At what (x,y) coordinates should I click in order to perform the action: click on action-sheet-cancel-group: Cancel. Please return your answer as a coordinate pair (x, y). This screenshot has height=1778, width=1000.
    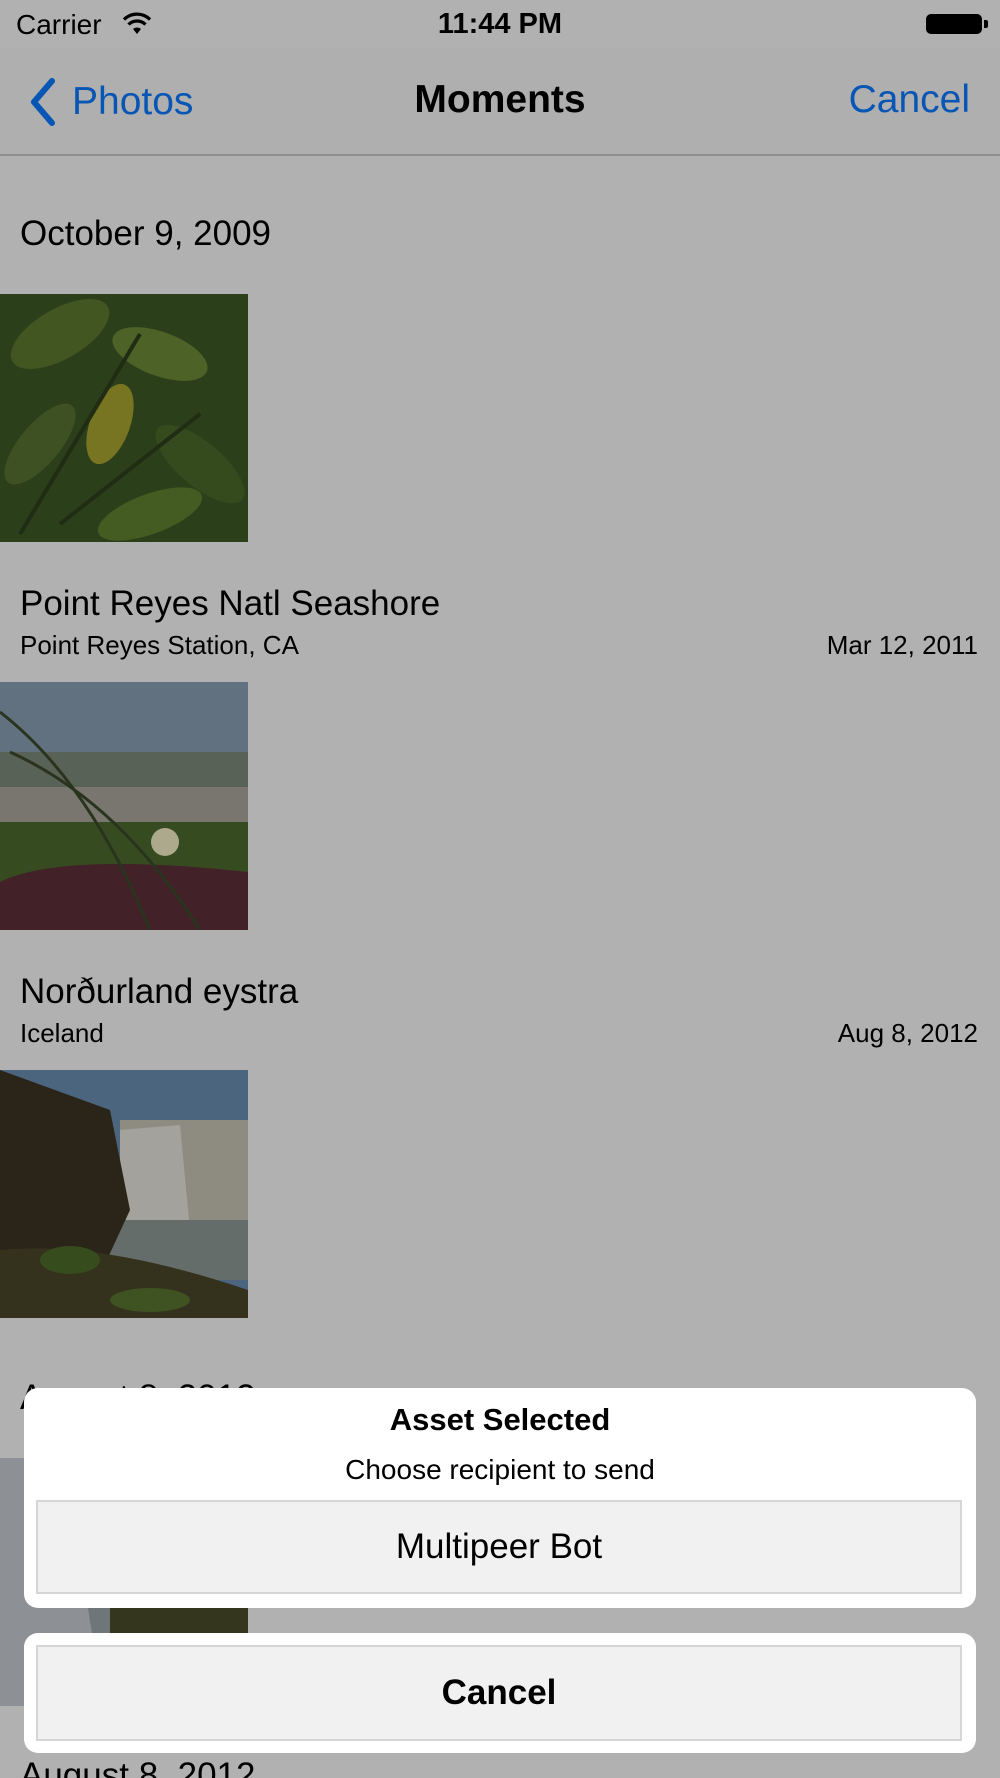
    Looking at the image, I should click on (500, 1693).